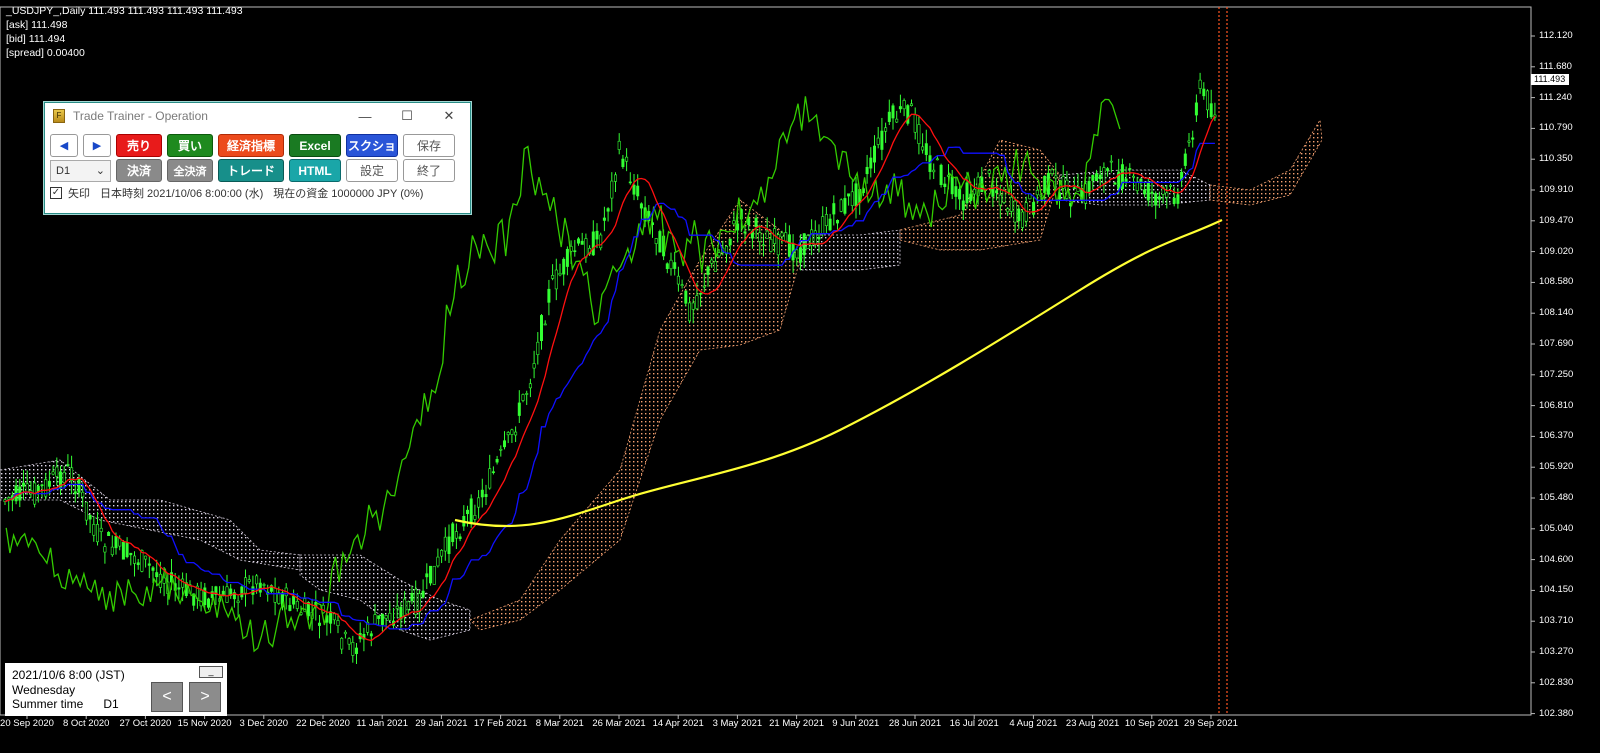 The height and width of the screenshot is (753, 1600). Describe the element at coordinates (429, 145) in the screenshot. I see `save-button: 保存` at that location.